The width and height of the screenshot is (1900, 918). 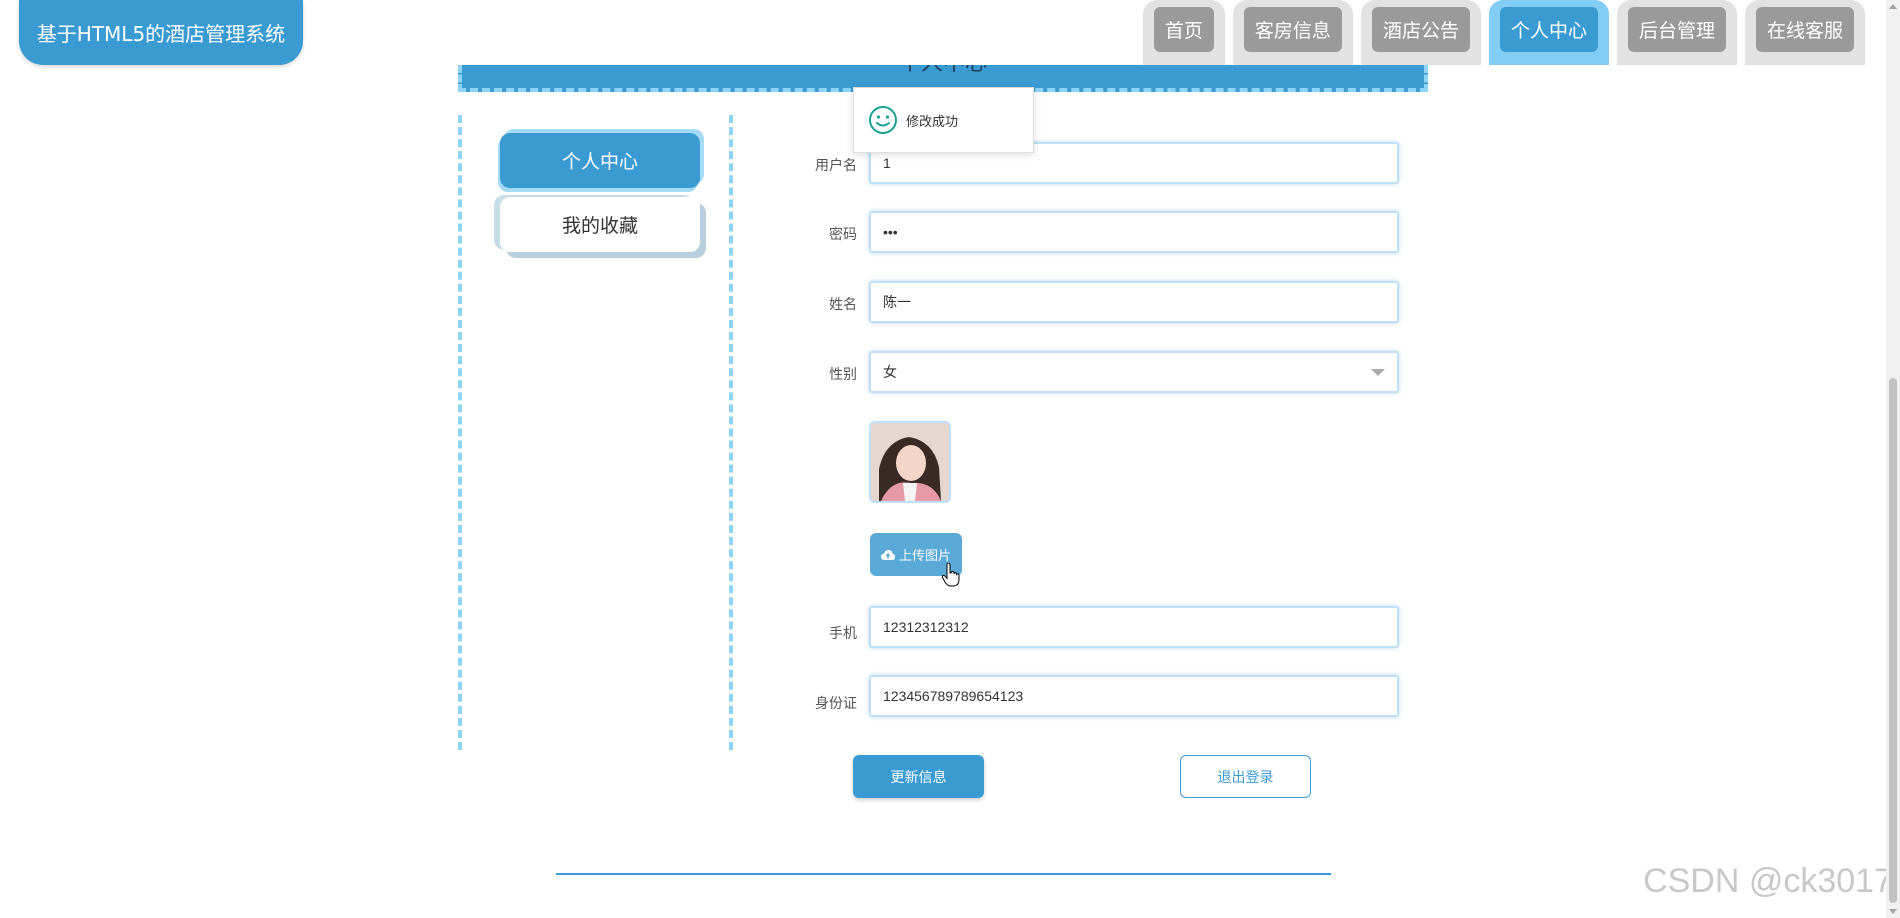 I want to click on username-label: 用户名, so click(x=836, y=166).